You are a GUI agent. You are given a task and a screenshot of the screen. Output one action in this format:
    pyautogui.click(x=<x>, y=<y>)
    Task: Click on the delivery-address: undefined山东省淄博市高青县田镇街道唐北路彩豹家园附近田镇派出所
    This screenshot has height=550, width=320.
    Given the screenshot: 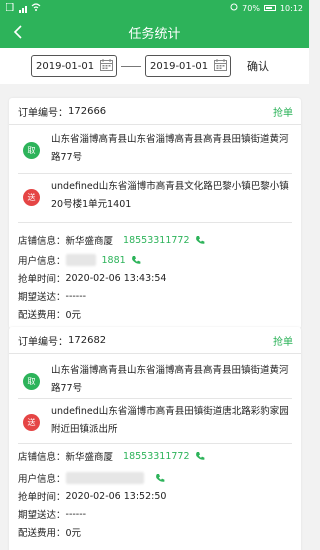 What is the action you would take?
    pyautogui.click(x=170, y=420)
    